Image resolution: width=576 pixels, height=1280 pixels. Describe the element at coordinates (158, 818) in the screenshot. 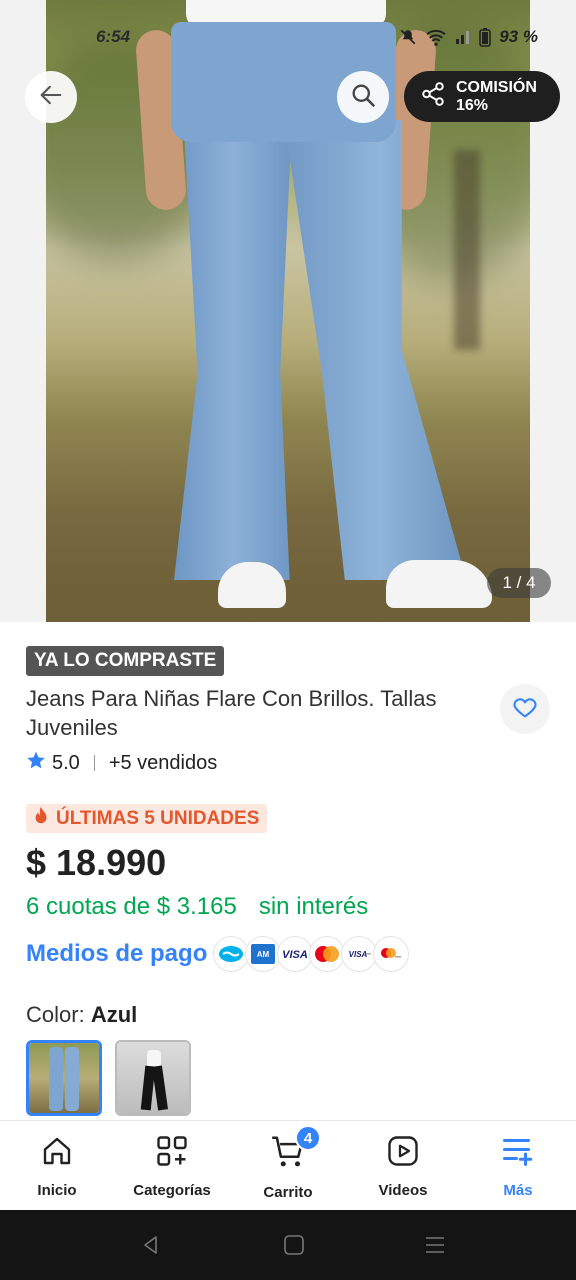

I see `scarcity-label: ÚLTIMAS 5 UNIDADES` at that location.